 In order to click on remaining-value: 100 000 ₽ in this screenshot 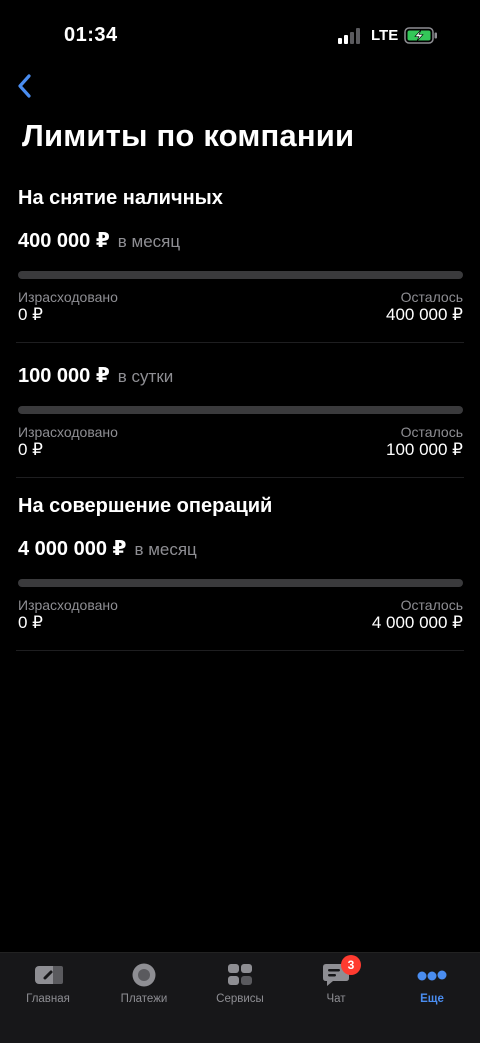, I will do `click(424, 449)`.